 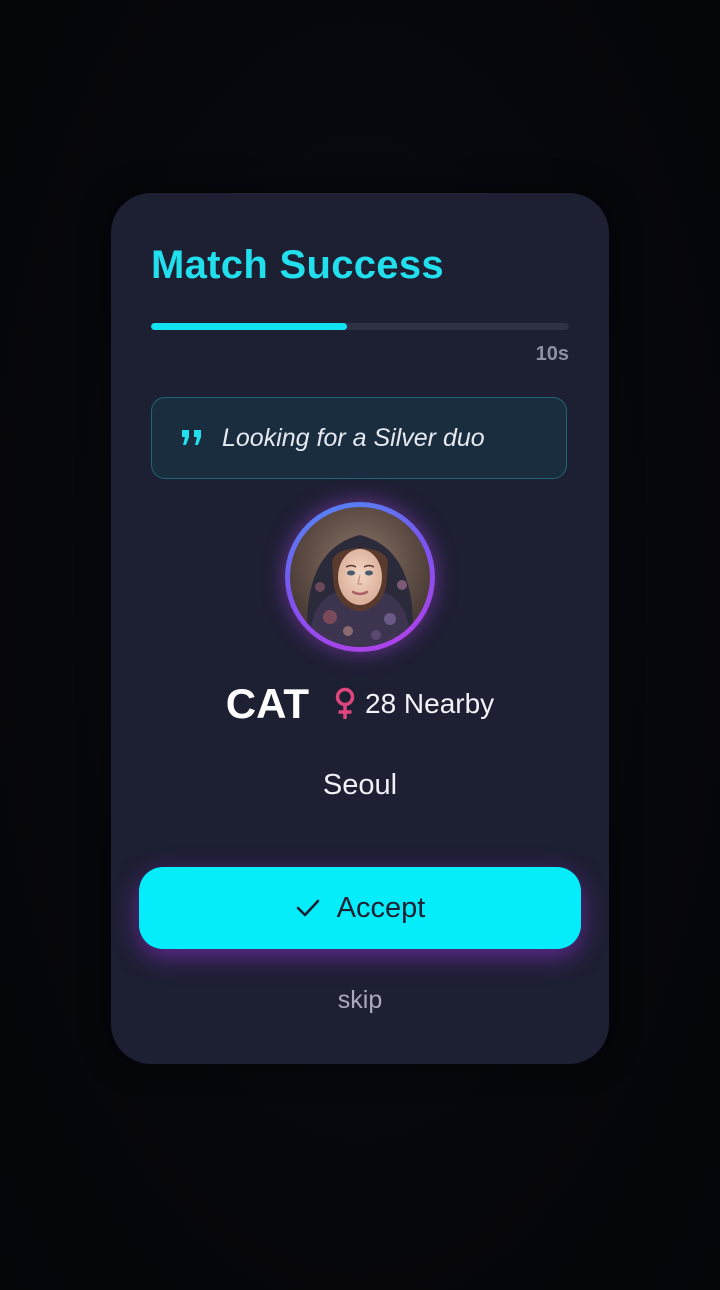 I want to click on status-message-box: Looking for a Silver duo, so click(x=359, y=438).